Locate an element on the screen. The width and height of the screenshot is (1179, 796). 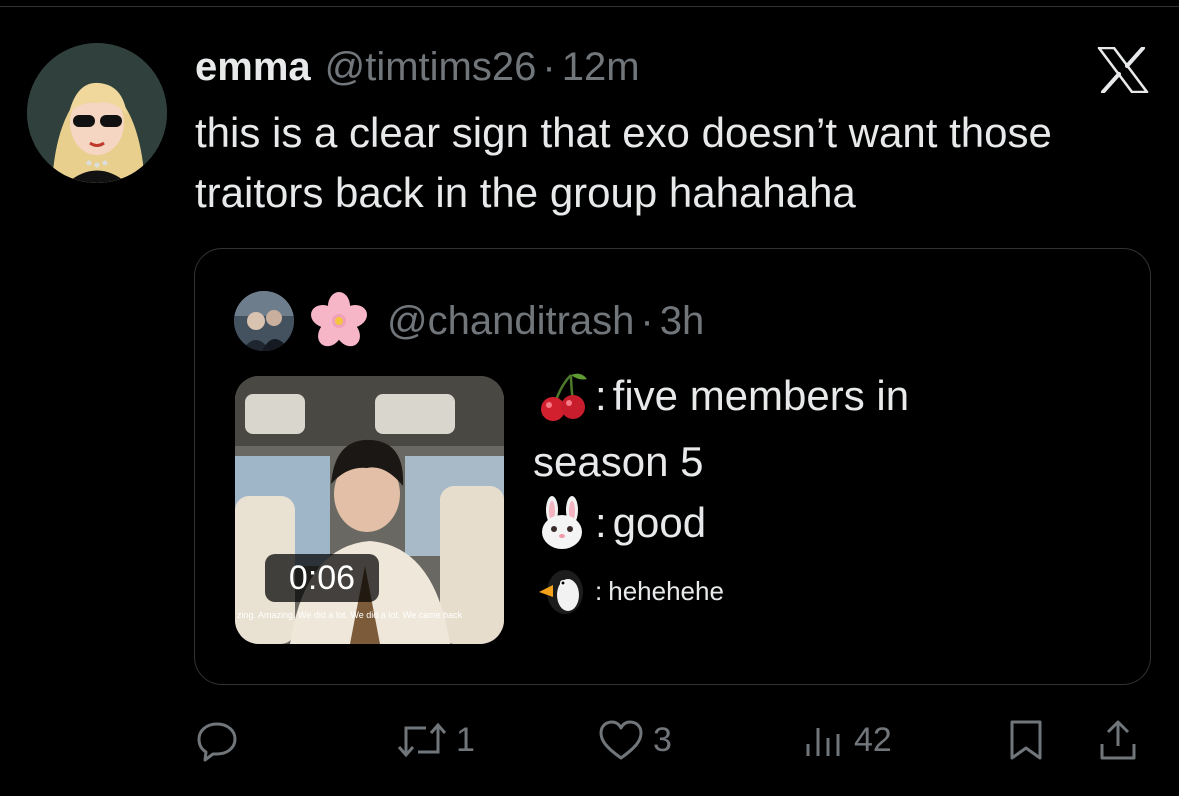
author-handle: @timtims26 is located at coordinates (431, 67).